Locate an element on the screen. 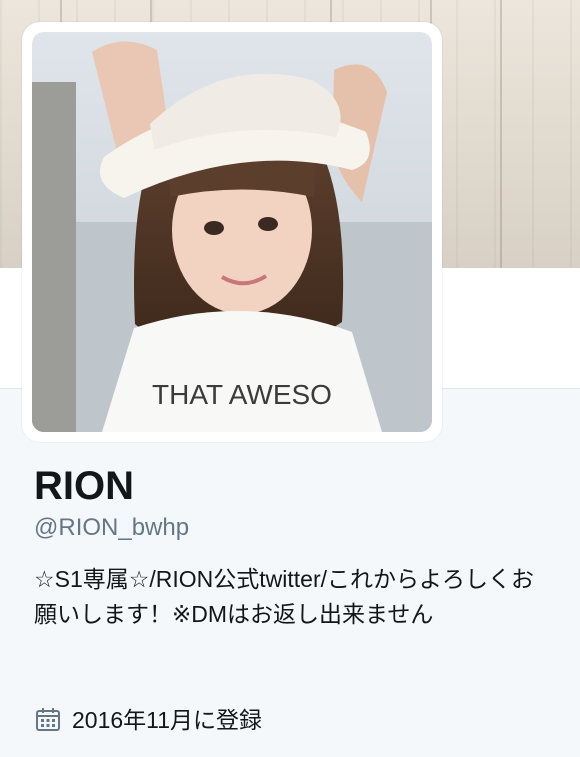 Image resolution: width=580 pixels, height=757 pixels. avatar-shirt-text: THAT AWESO is located at coordinates (242, 394).